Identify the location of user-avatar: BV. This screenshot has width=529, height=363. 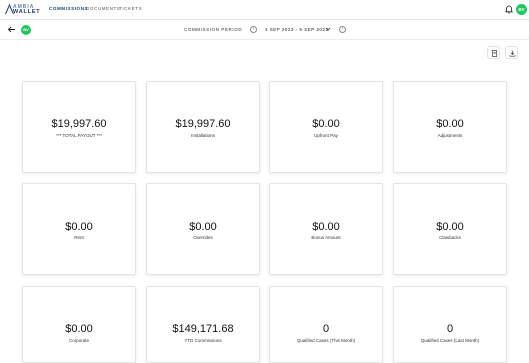
(521, 9).